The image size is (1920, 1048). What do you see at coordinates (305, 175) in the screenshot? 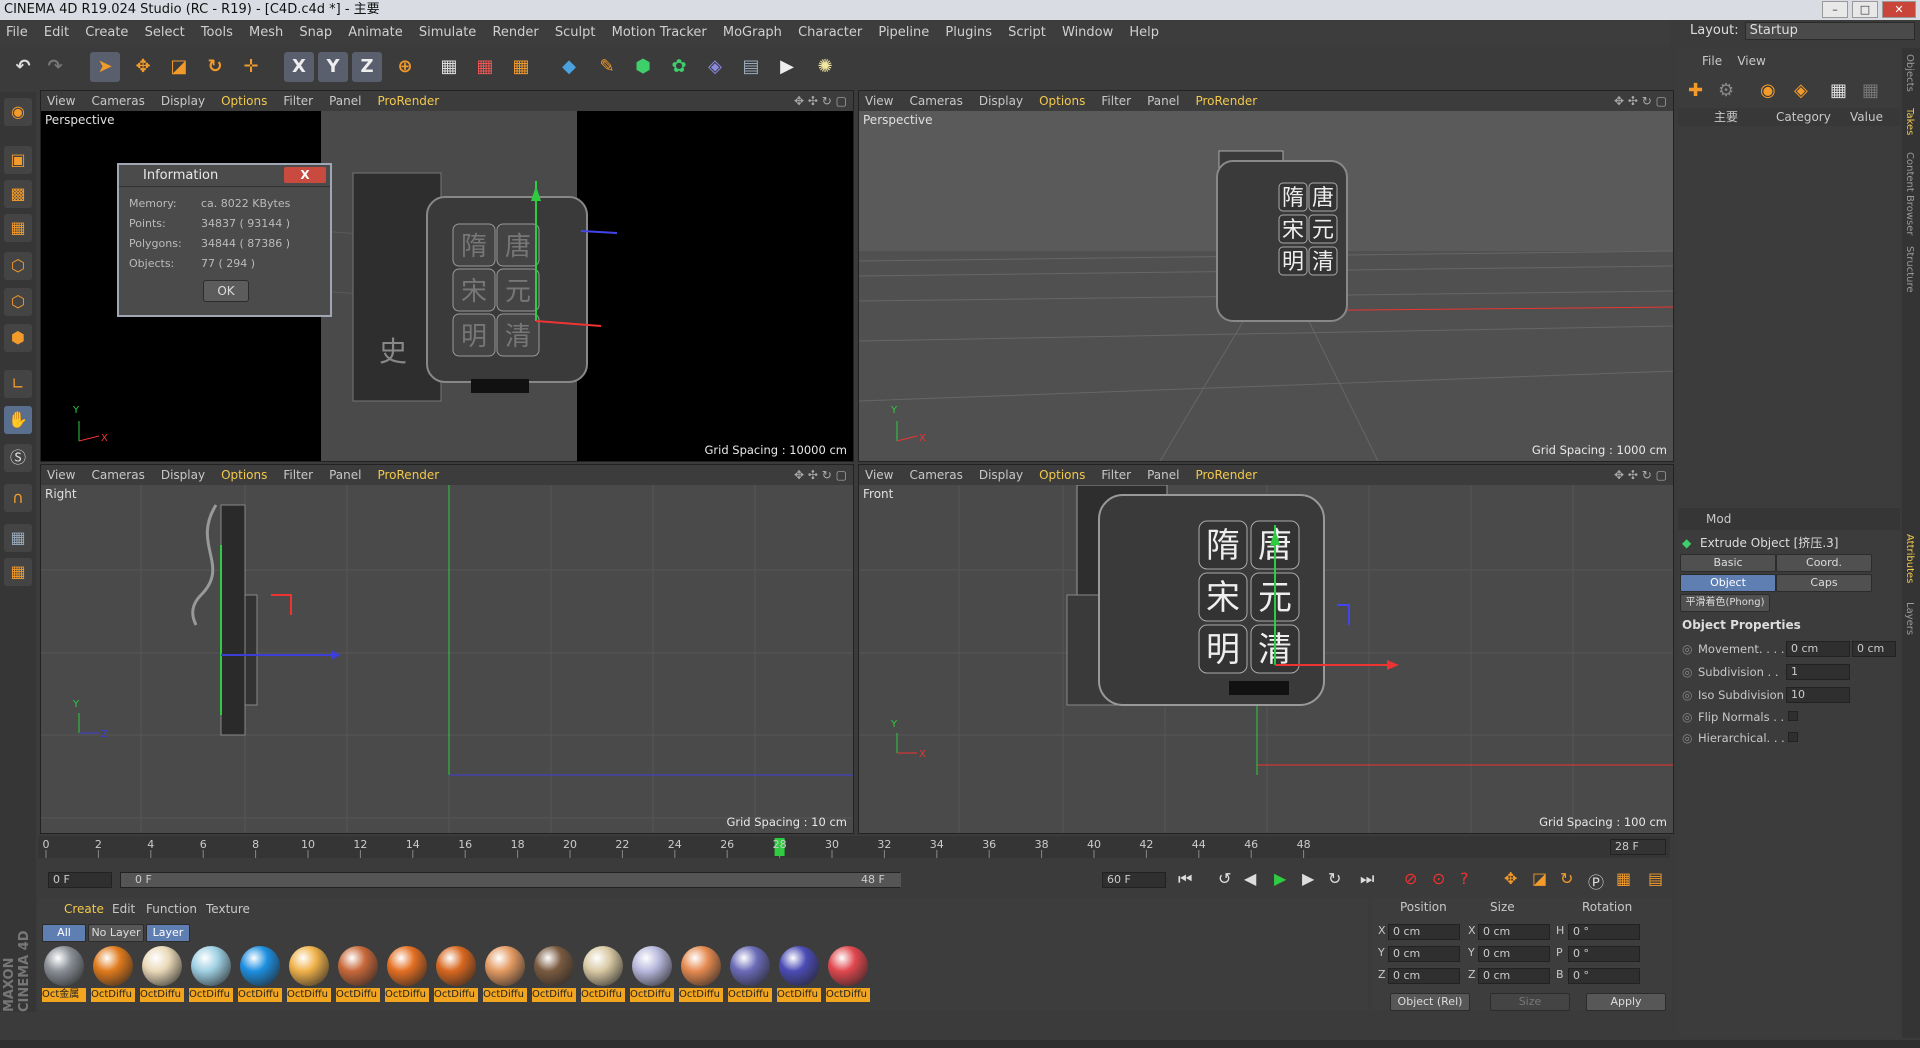
I see `dialog-close-button: X` at bounding box center [305, 175].